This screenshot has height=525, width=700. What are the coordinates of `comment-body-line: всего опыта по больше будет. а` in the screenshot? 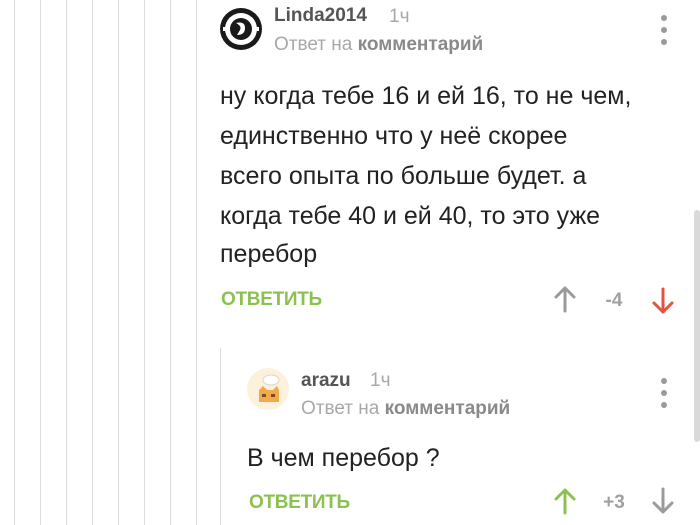 It's located at (403, 176).